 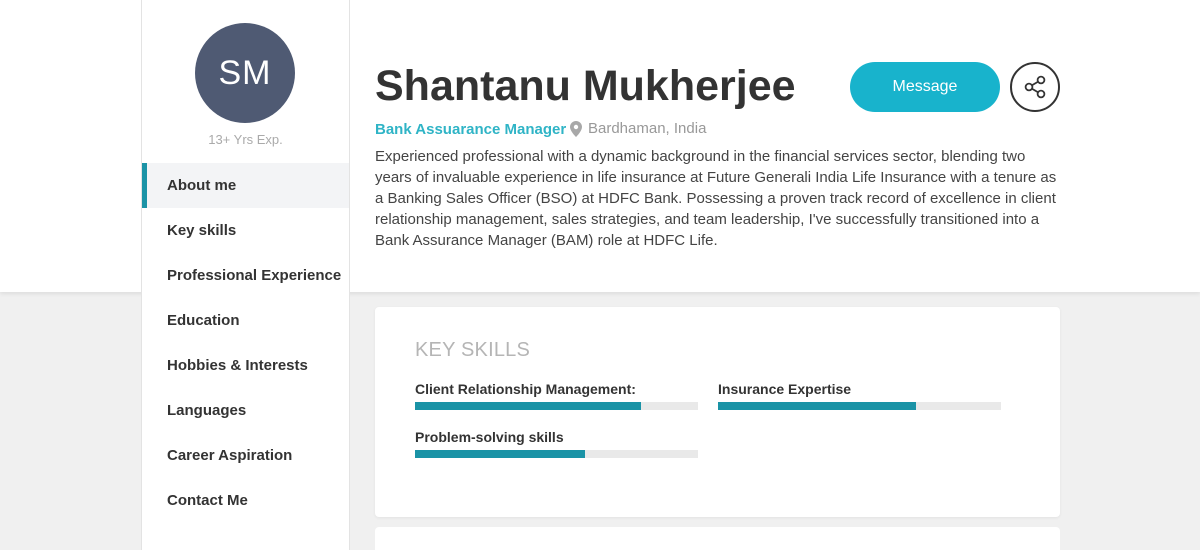 I want to click on next-section-card, so click(x=717, y=538).